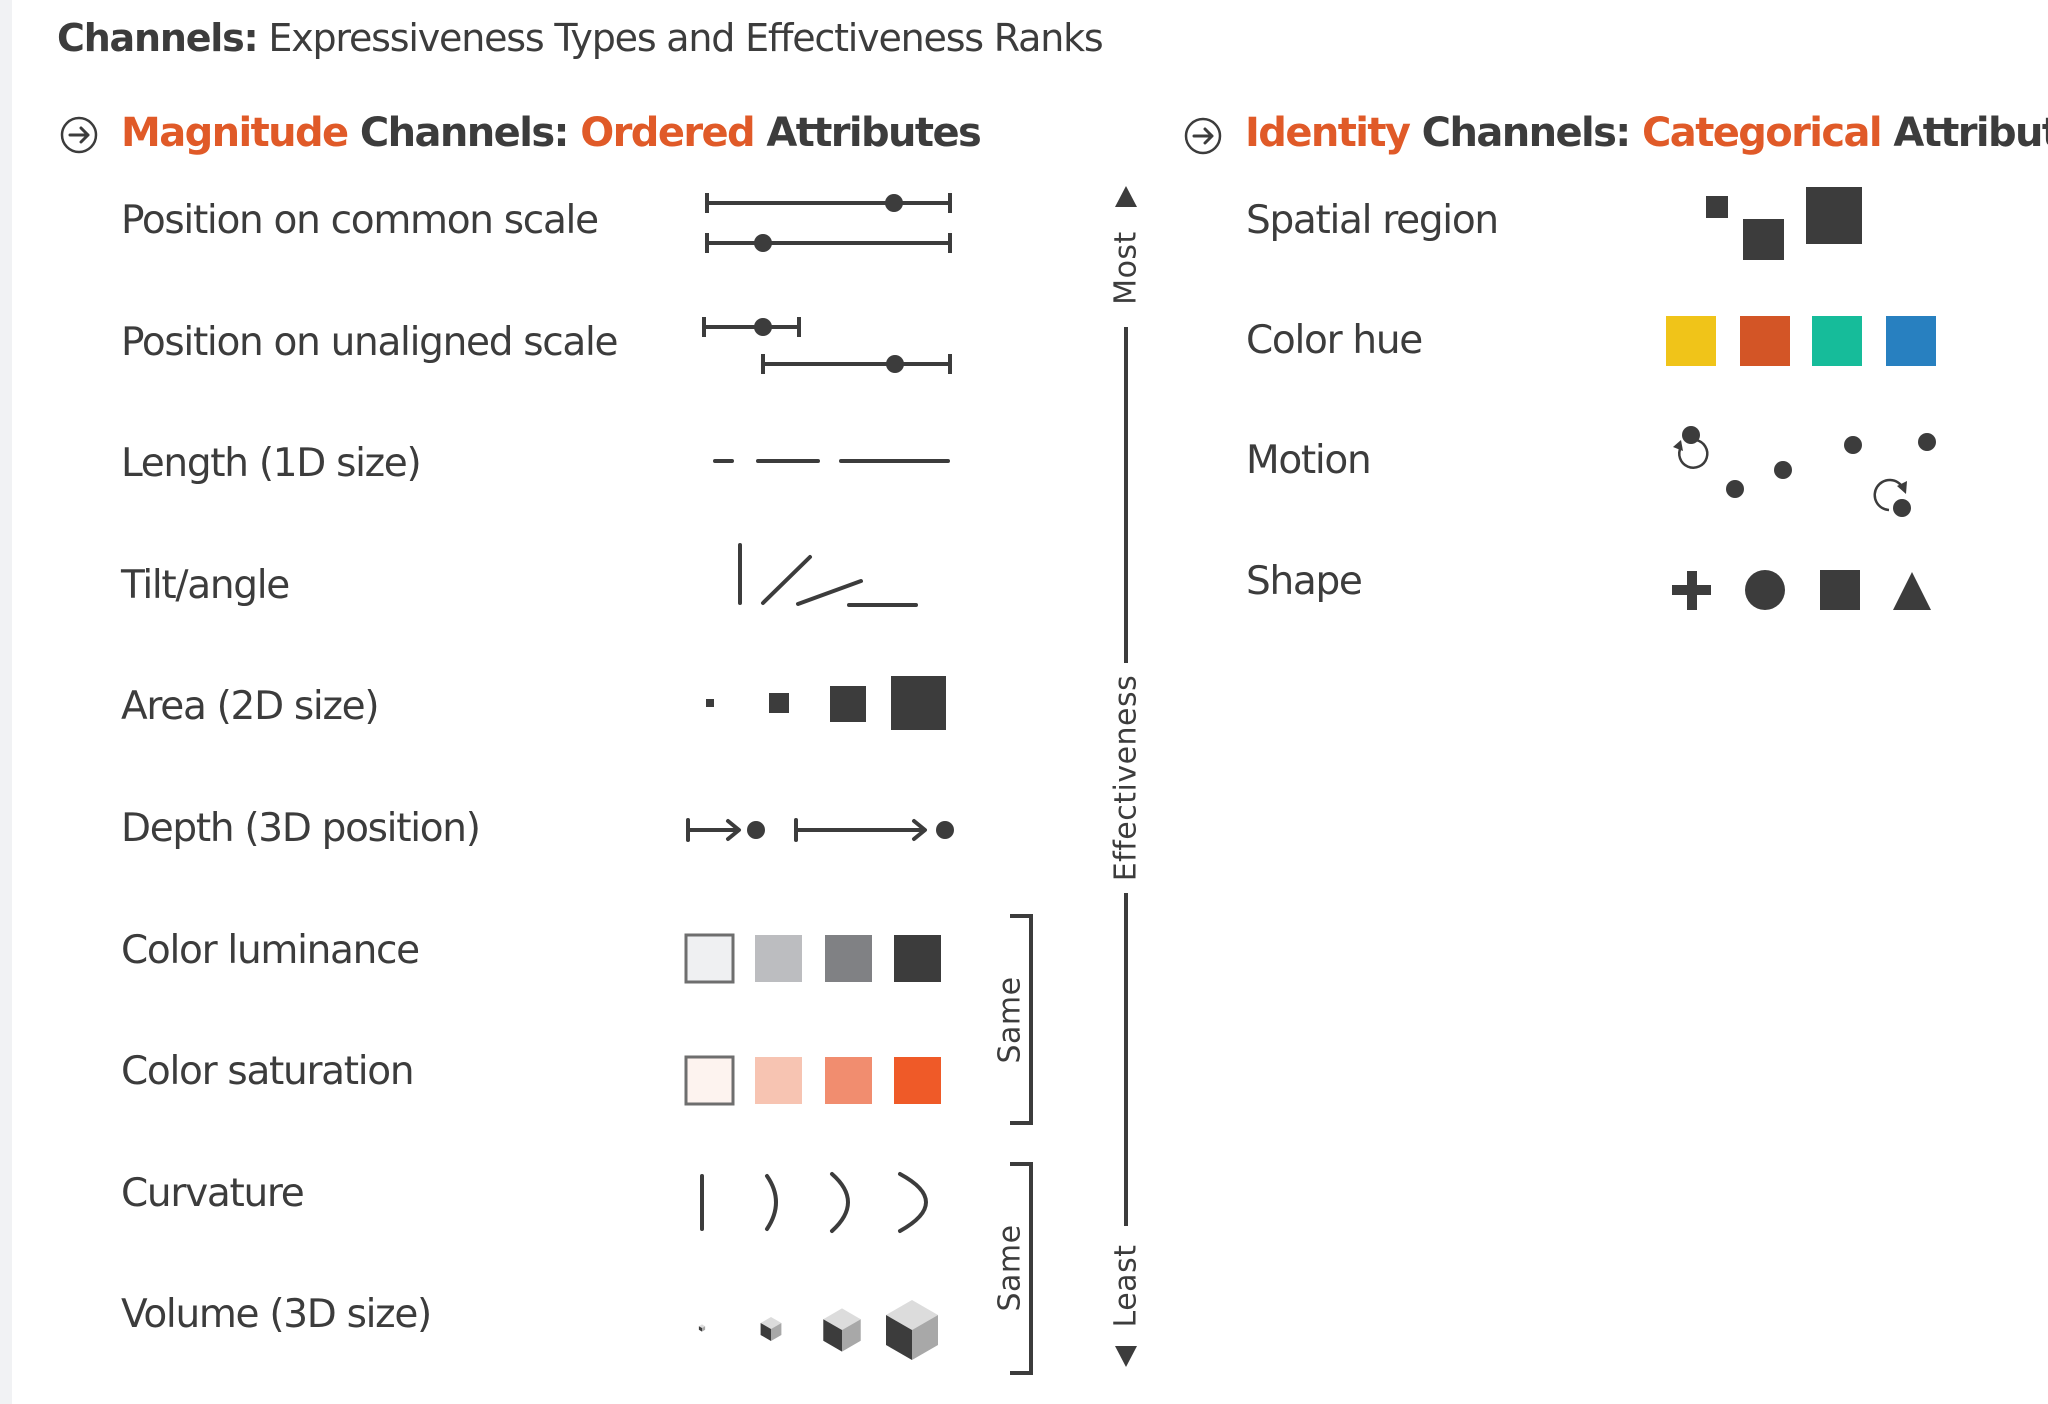 The height and width of the screenshot is (1404, 2048). What do you see at coordinates (1304, 581) in the screenshot?
I see `identity-row-label: Shape` at bounding box center [1304, 581].